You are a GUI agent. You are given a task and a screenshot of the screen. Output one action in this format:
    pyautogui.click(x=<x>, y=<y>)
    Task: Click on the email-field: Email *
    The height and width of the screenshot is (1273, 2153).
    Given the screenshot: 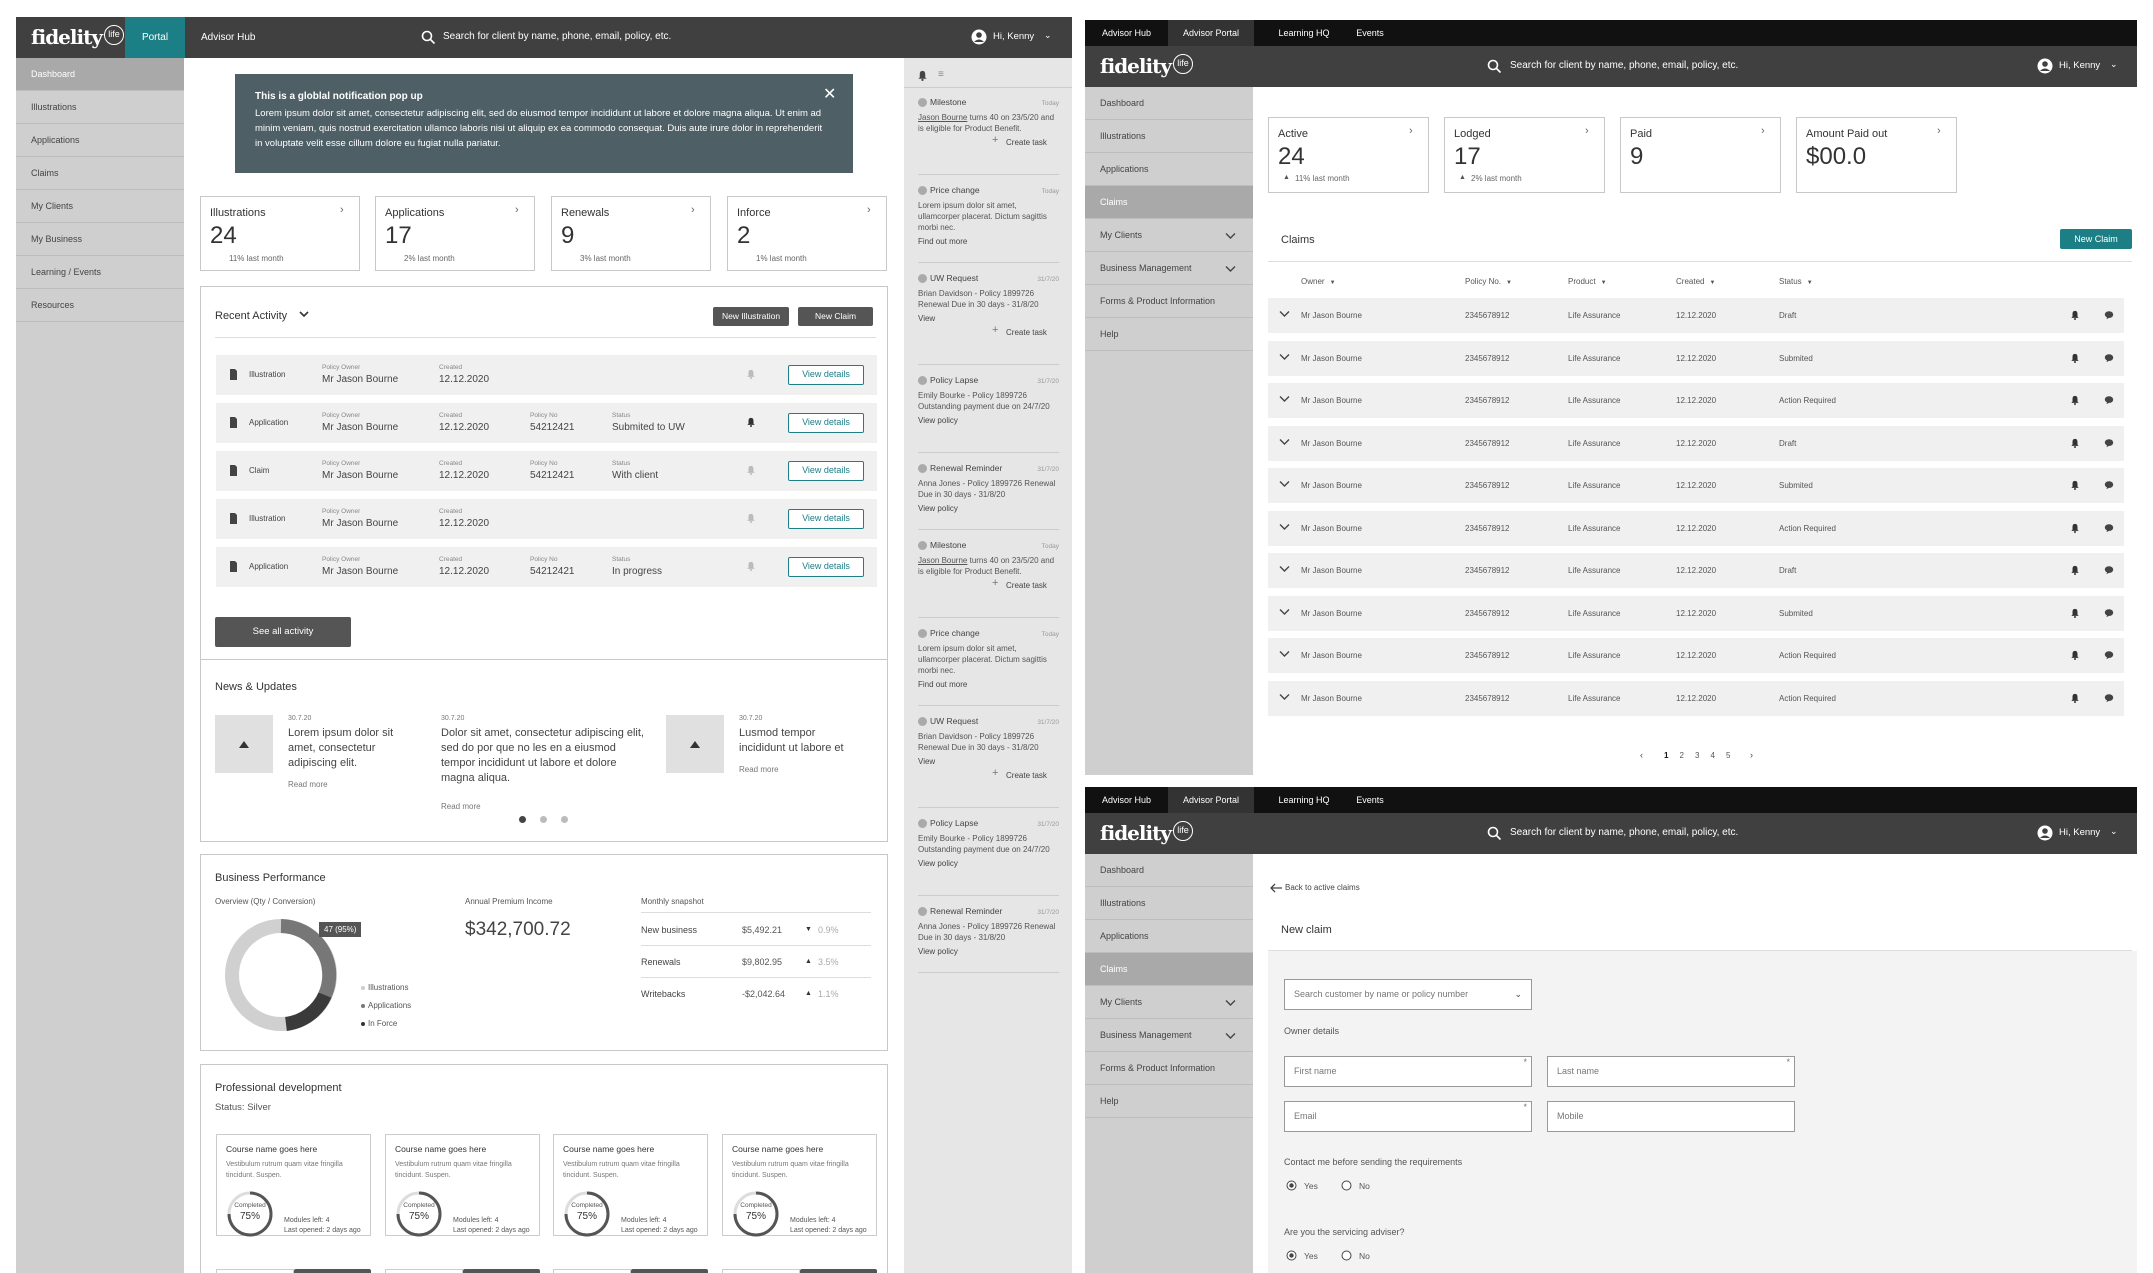 What is the action you would take?
    pyautogui.click(x=1408, y=1116)
    